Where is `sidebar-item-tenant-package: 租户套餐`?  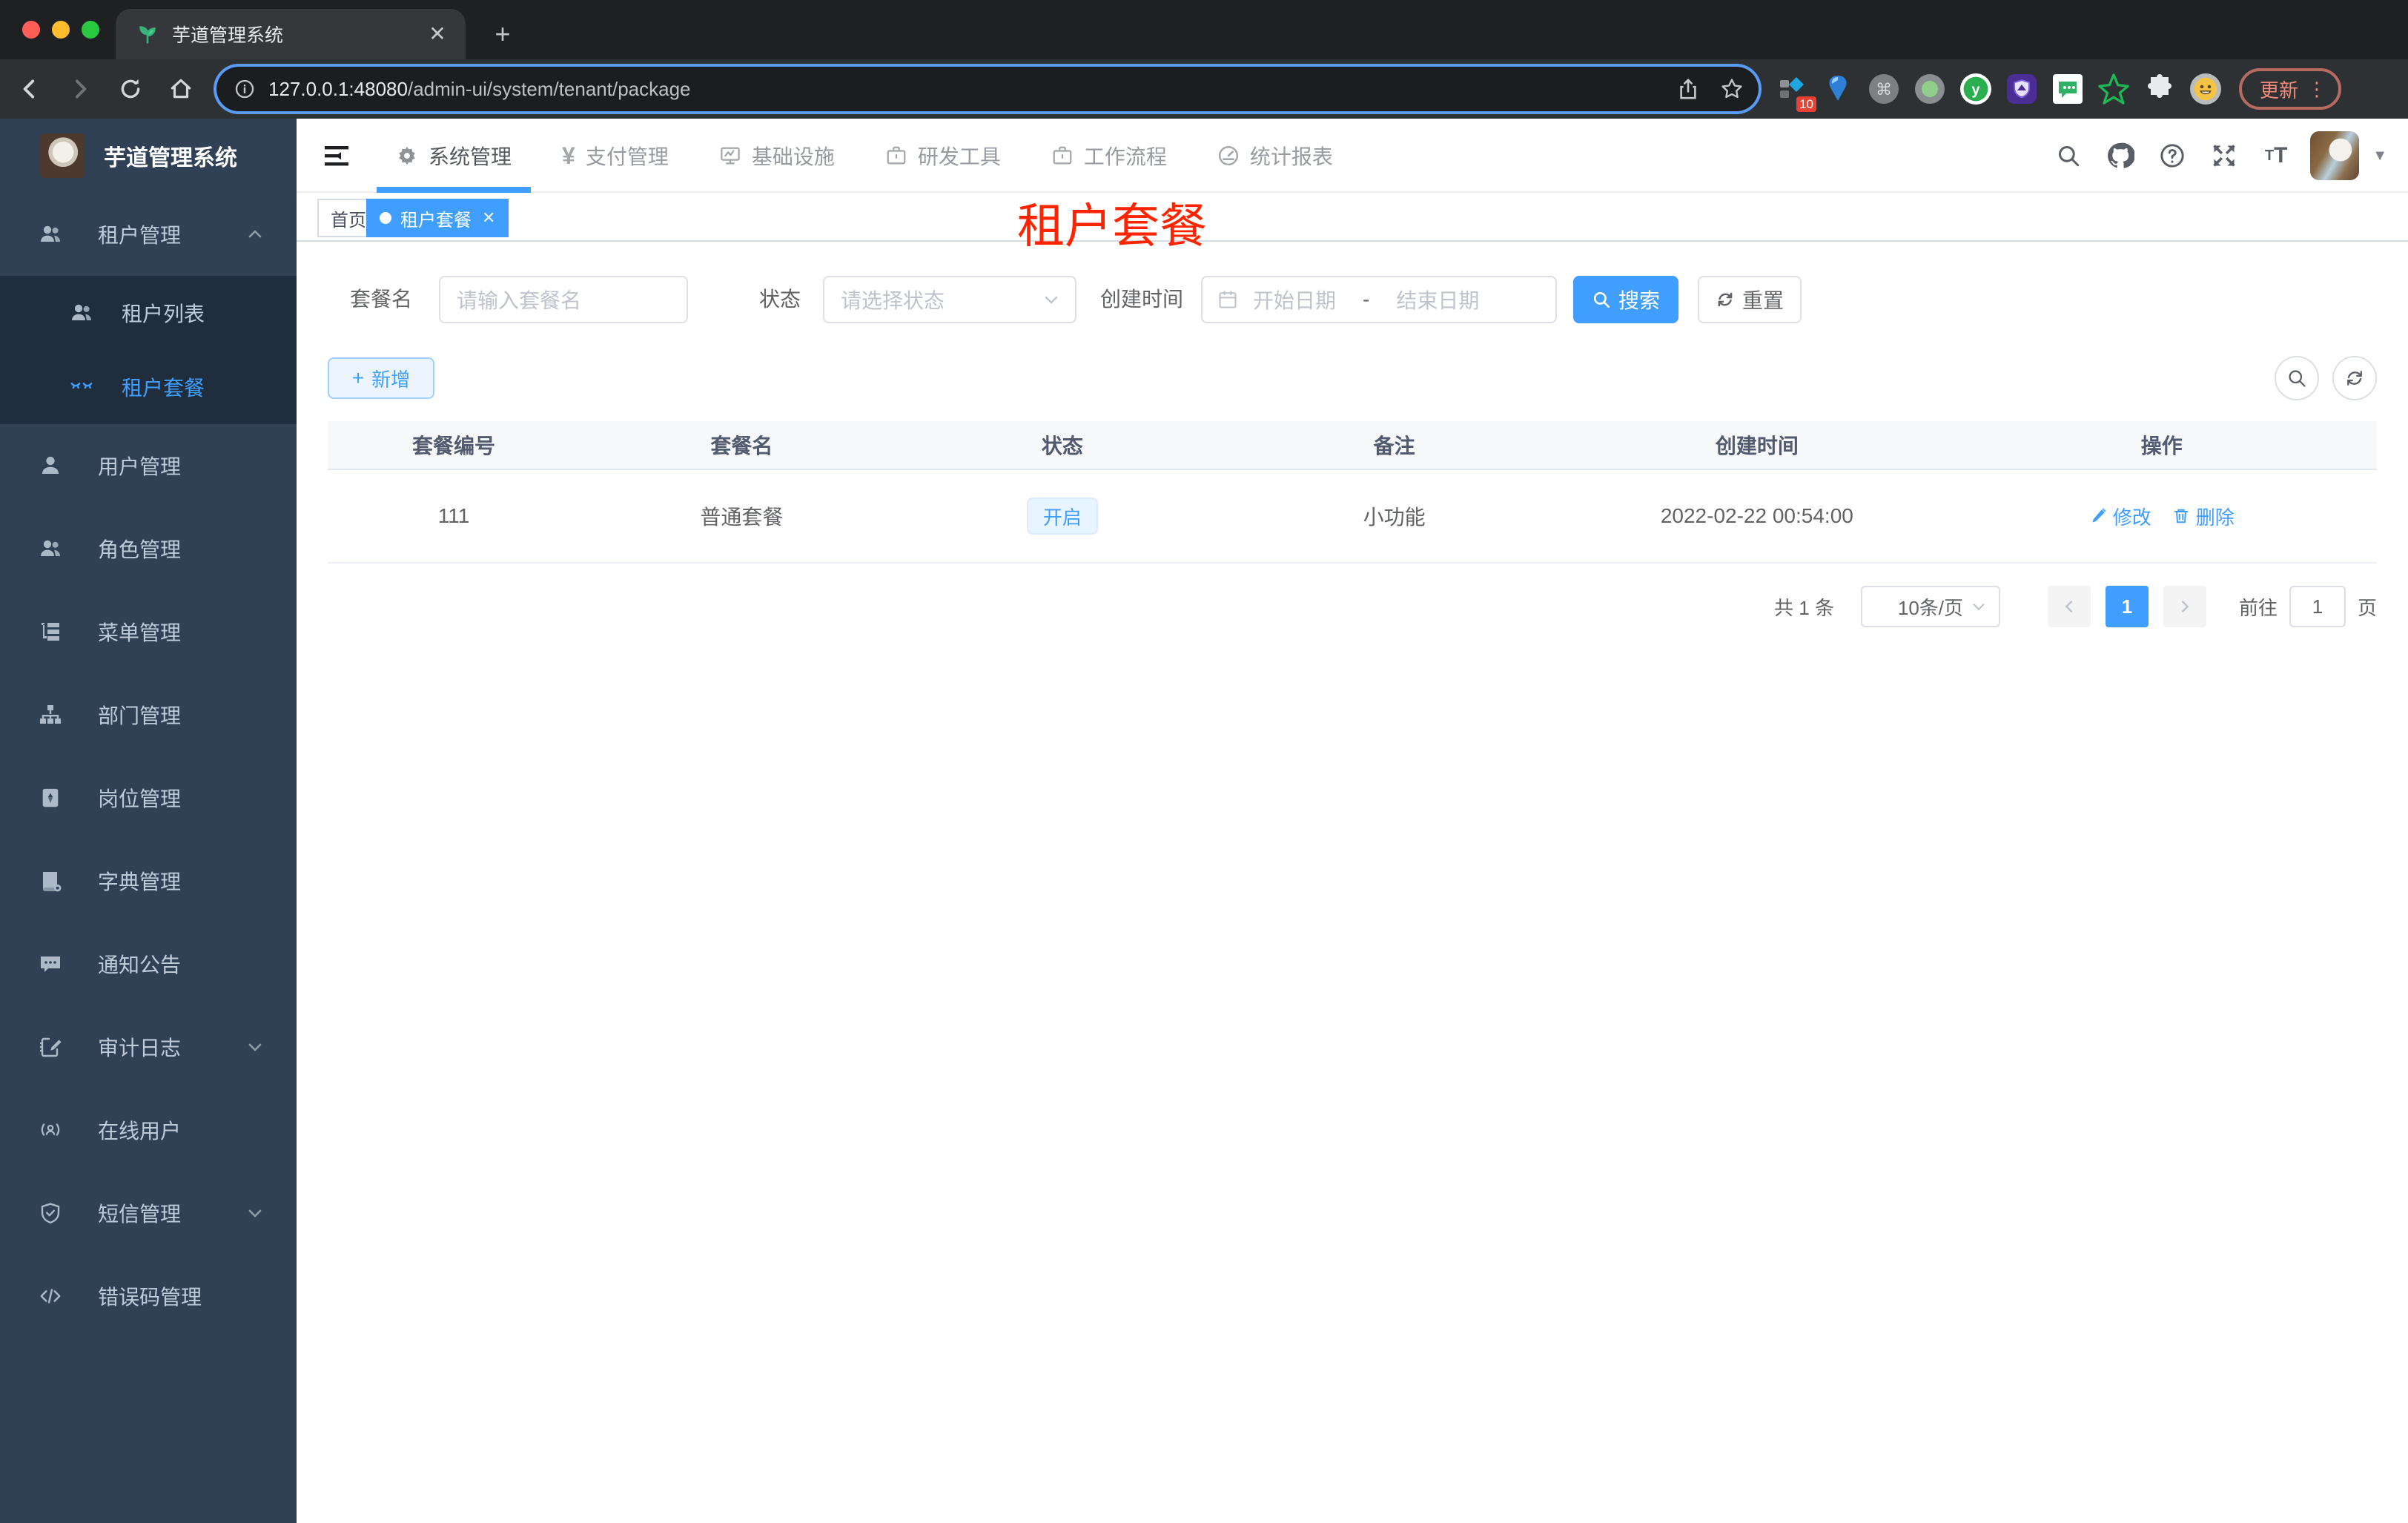 sidebar-item-tenant-package: 租户套餐 is located at coordinates (148, 387).